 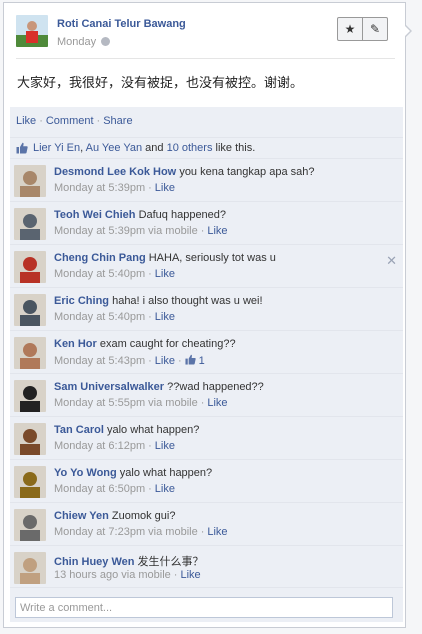 I want to click on comment-meta: Monday at 5:55pm via mobile · Like, so click(x=141, y=403).